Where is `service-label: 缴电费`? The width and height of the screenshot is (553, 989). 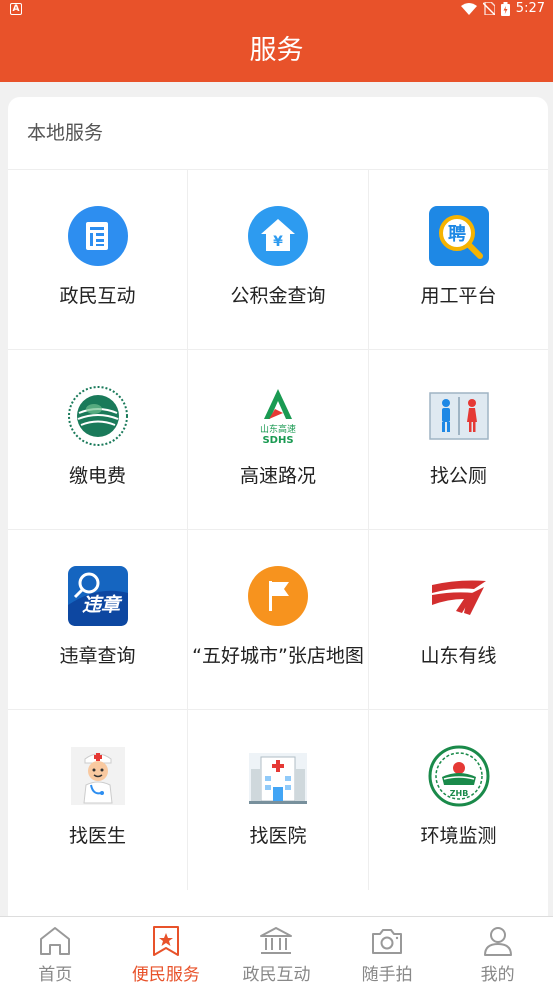
service-label: 缴电费 is located at coordinates (97, 476).